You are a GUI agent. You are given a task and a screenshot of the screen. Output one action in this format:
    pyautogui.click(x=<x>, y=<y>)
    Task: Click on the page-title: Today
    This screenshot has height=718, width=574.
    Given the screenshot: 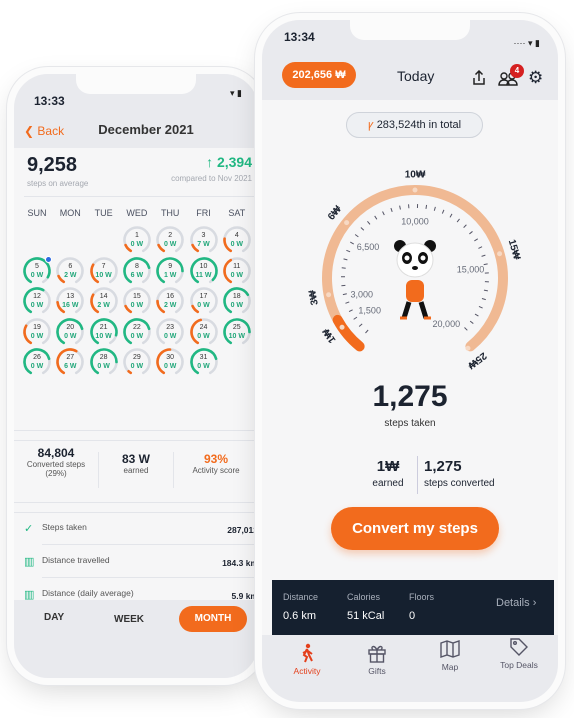 What is the action you would take?
    pyautogui.click(x=416, y=76)
    